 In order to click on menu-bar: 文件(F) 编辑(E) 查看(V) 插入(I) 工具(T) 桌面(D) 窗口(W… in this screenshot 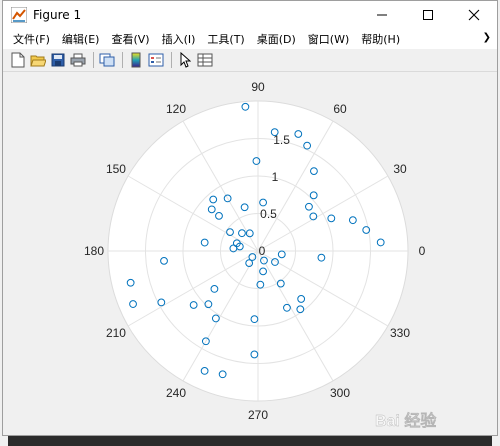, I will do `click(250, 39)`.